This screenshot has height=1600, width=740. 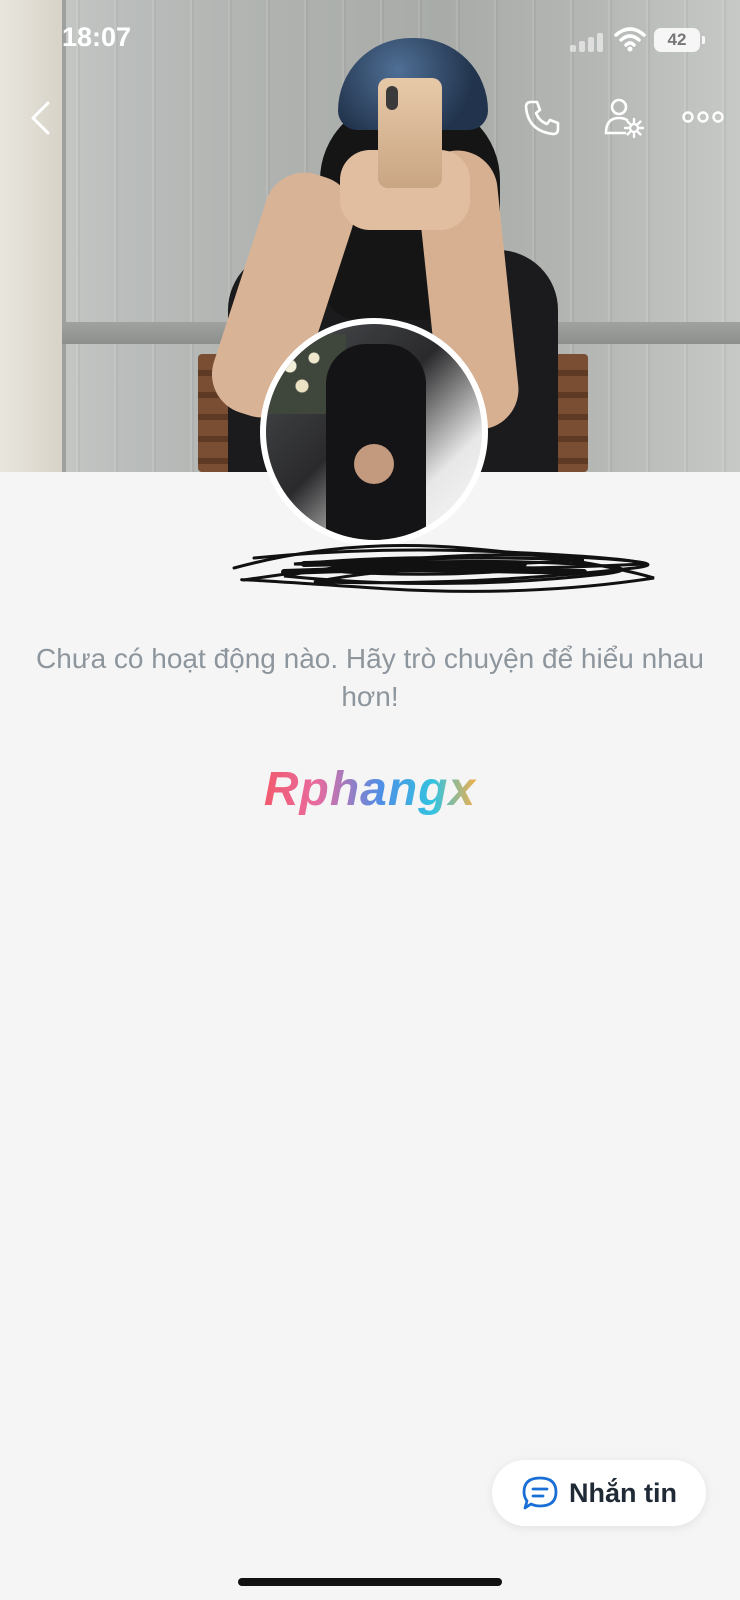 I want to click on chat-bubble-icon, so click(x=540, y=1493).